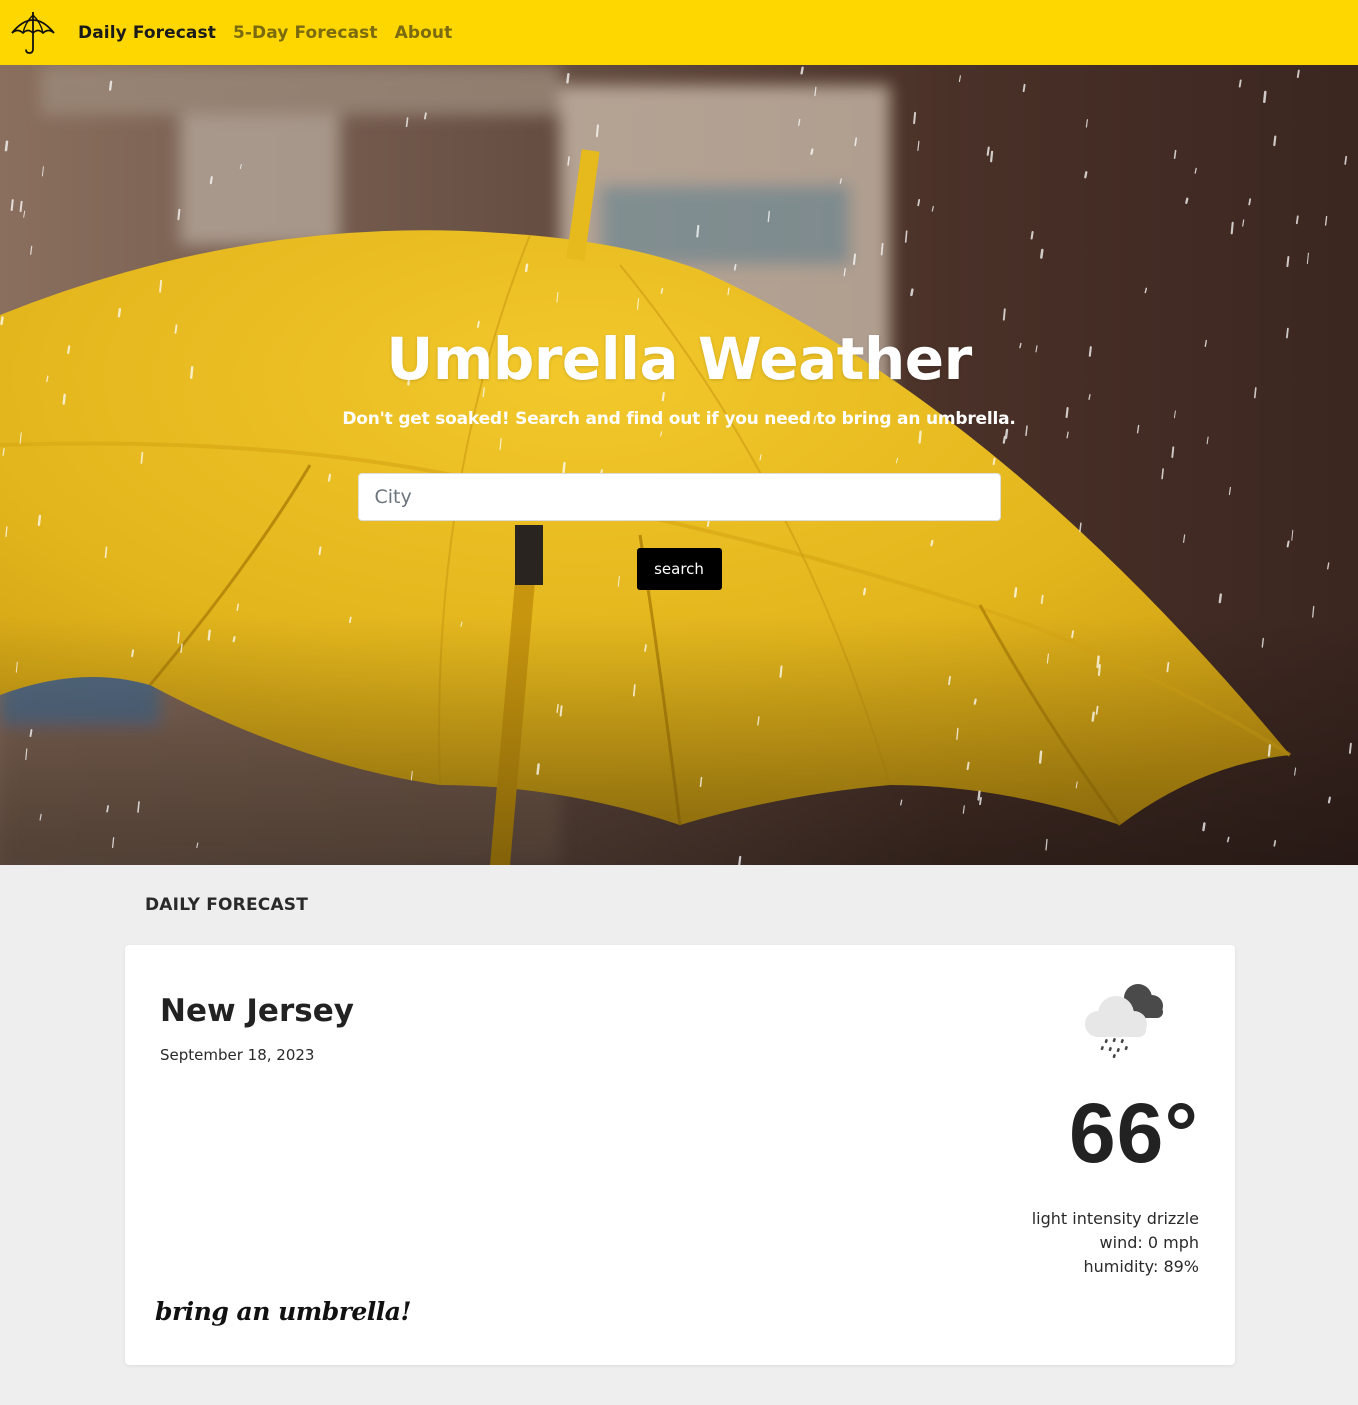 The image size is (1358, 1405). What do you see at coordinates (1115, 1218) in the screenshot?
I see `weather-description: light intensity drizzle` at bounding box center [1115, 1218].